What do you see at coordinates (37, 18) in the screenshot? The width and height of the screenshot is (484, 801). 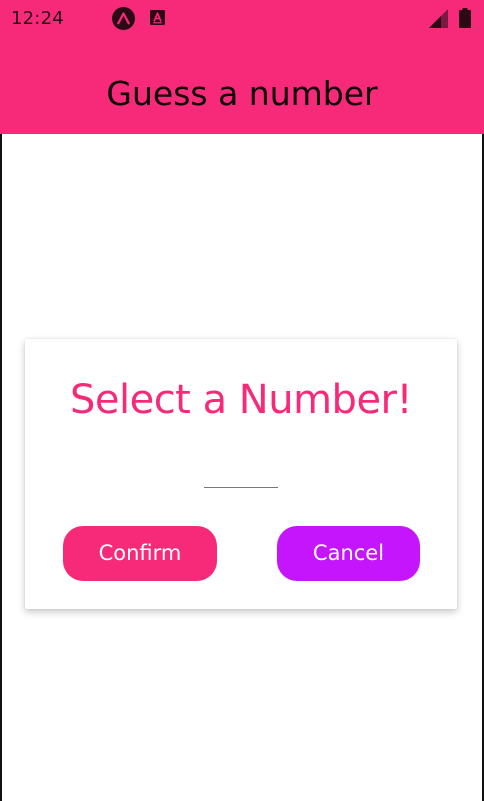 I see `status-time: 12:24` at bounding box center [37, 18].